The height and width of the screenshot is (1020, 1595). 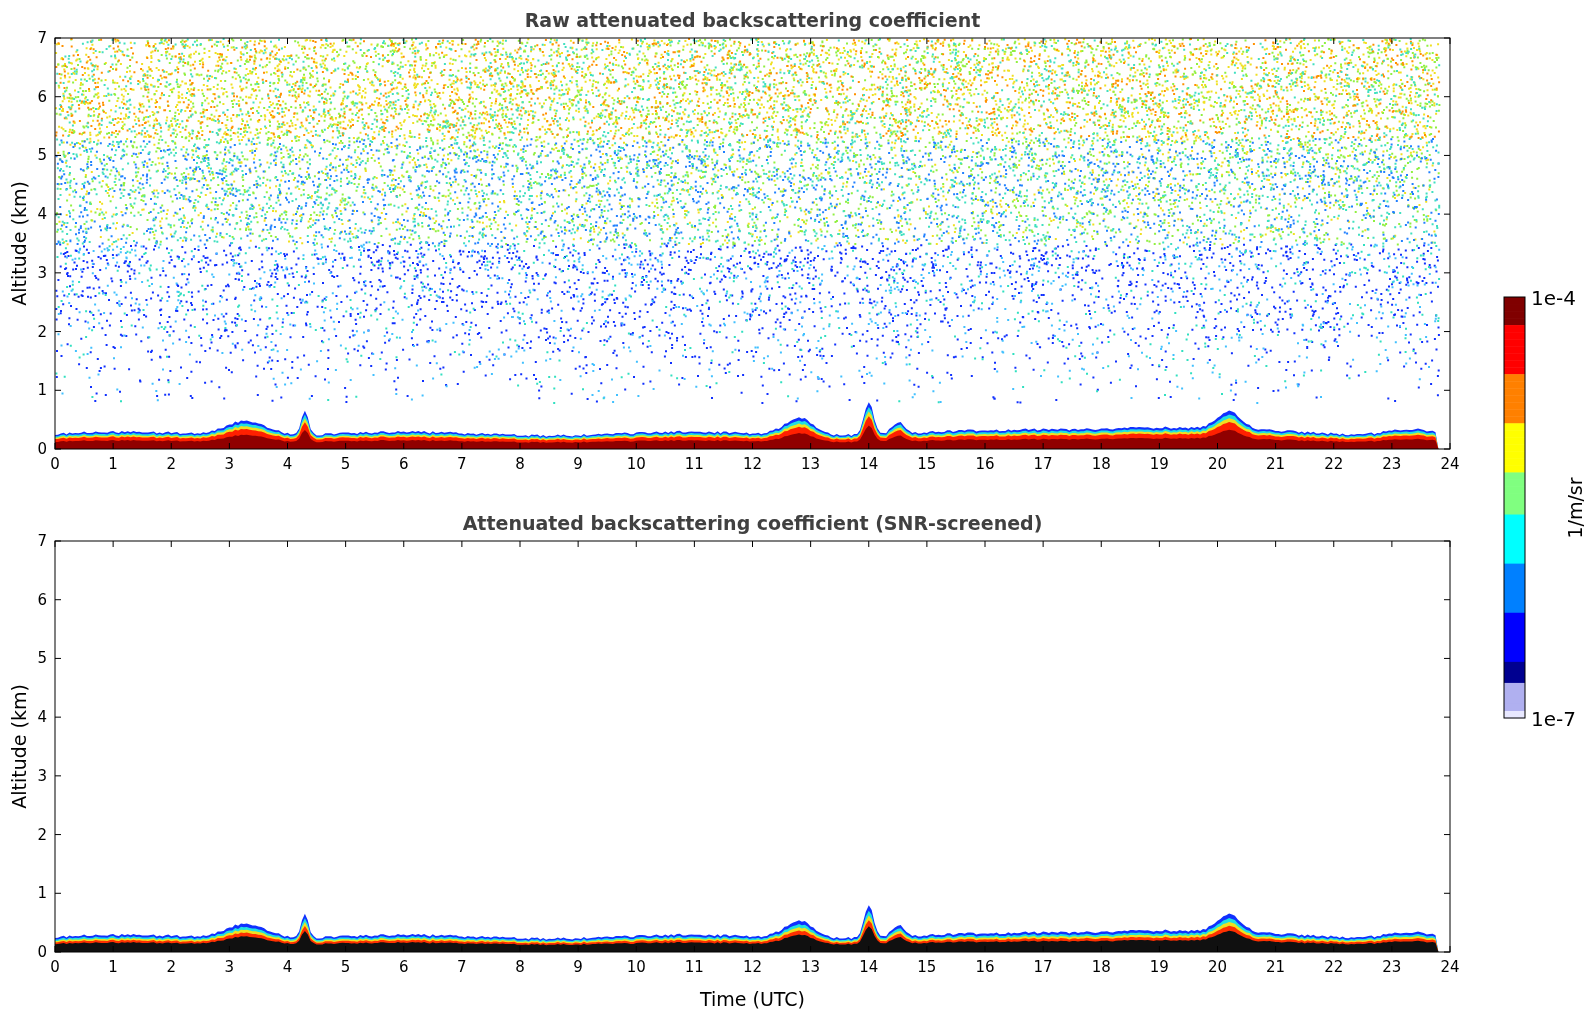 I want to click on plot-title: Raw attenuated backscattering coefficient, so click(x=752, y=20).